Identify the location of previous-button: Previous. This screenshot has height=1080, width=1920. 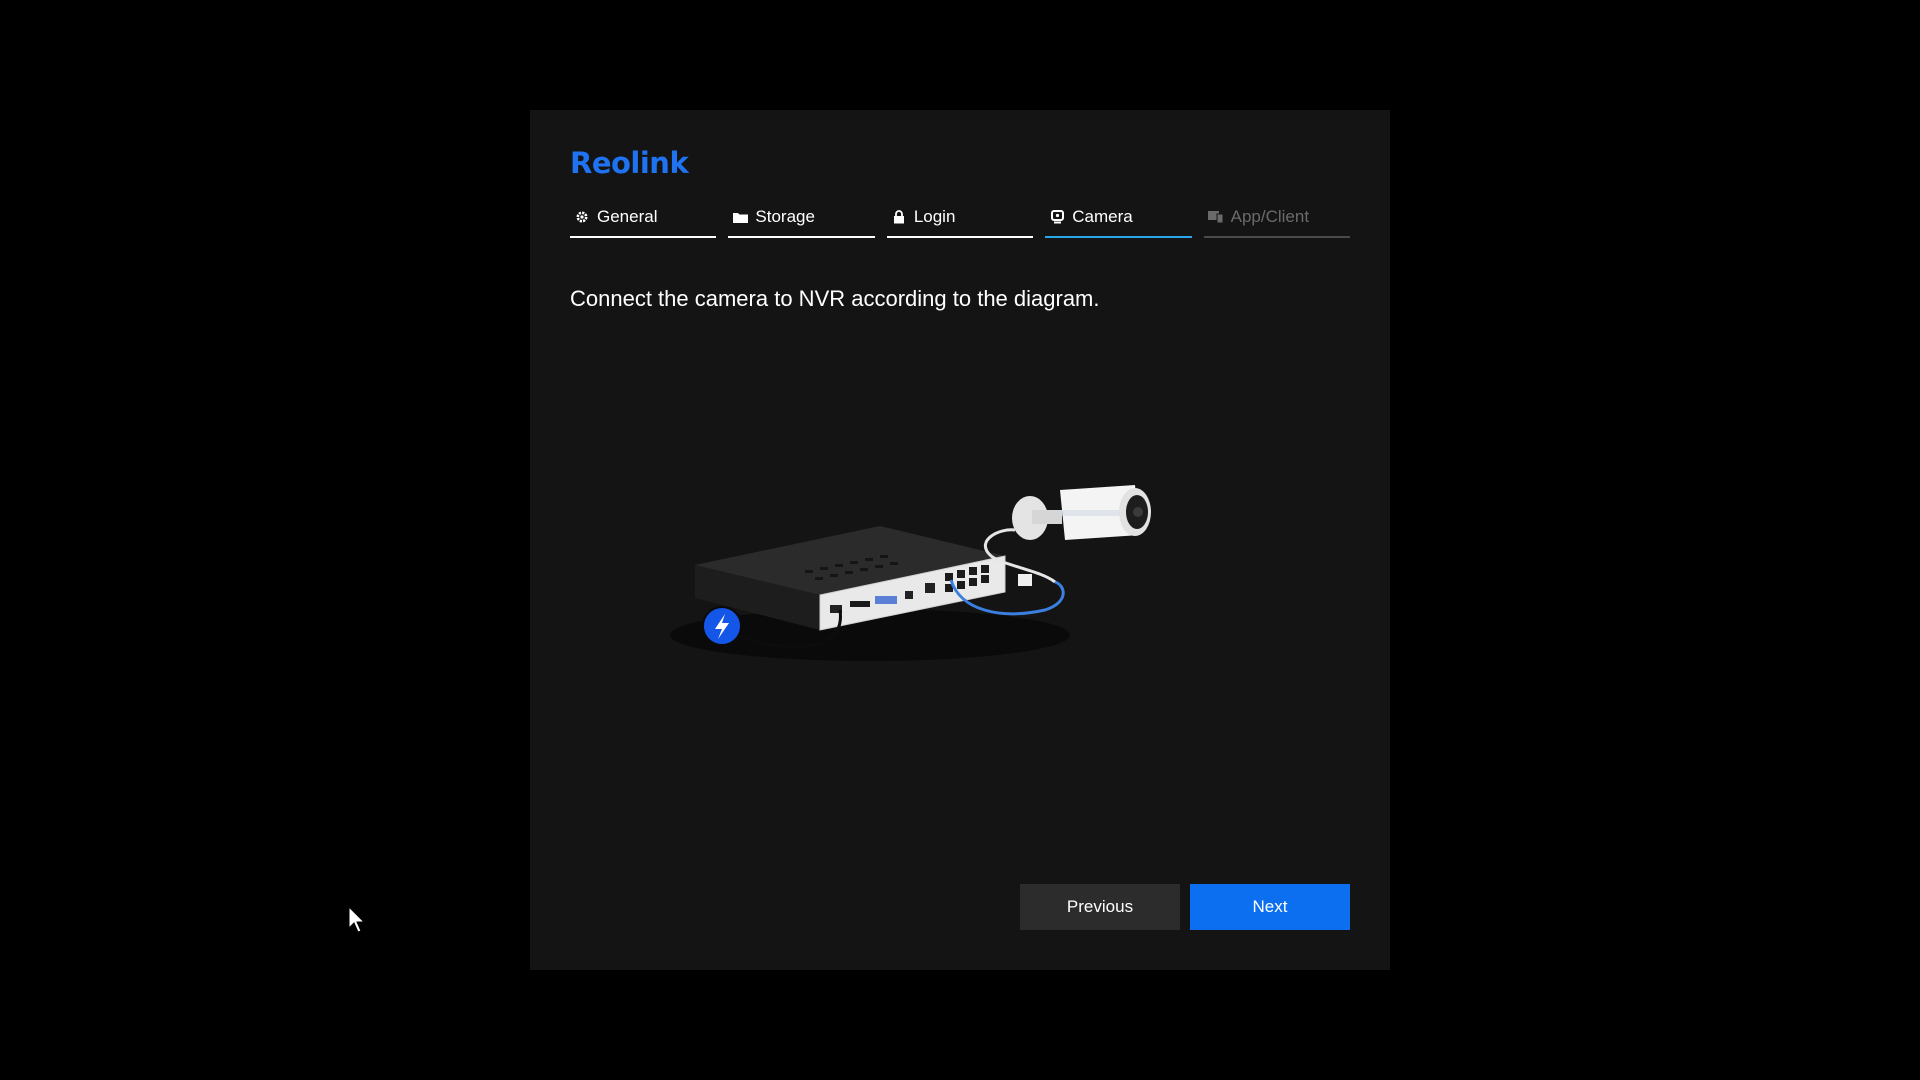
(1100, 907).